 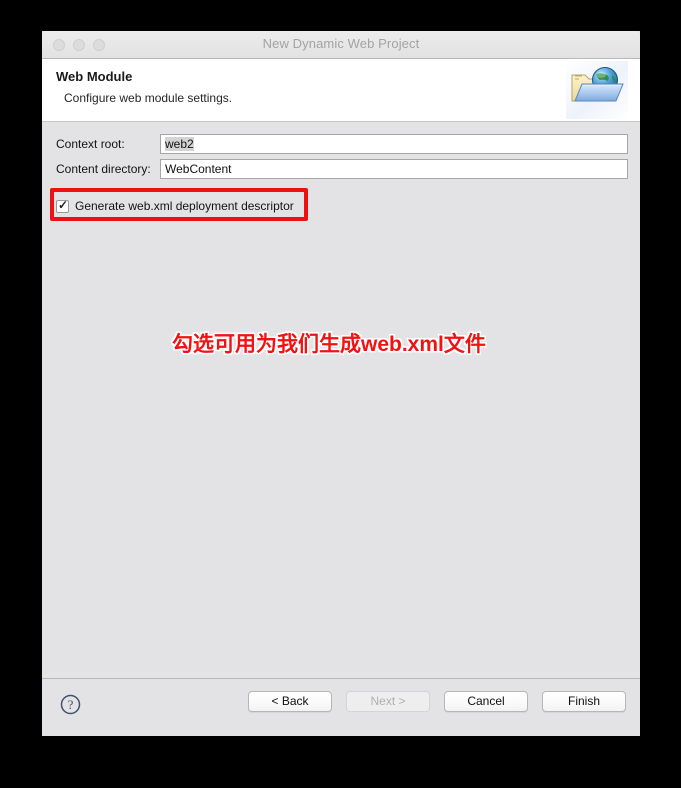 What do you see at coordinates (329, 344) in the screenshot?
I see `annotation-text: 勾选可用为我们生成web.xml文件` at bounding box center [329, 344].